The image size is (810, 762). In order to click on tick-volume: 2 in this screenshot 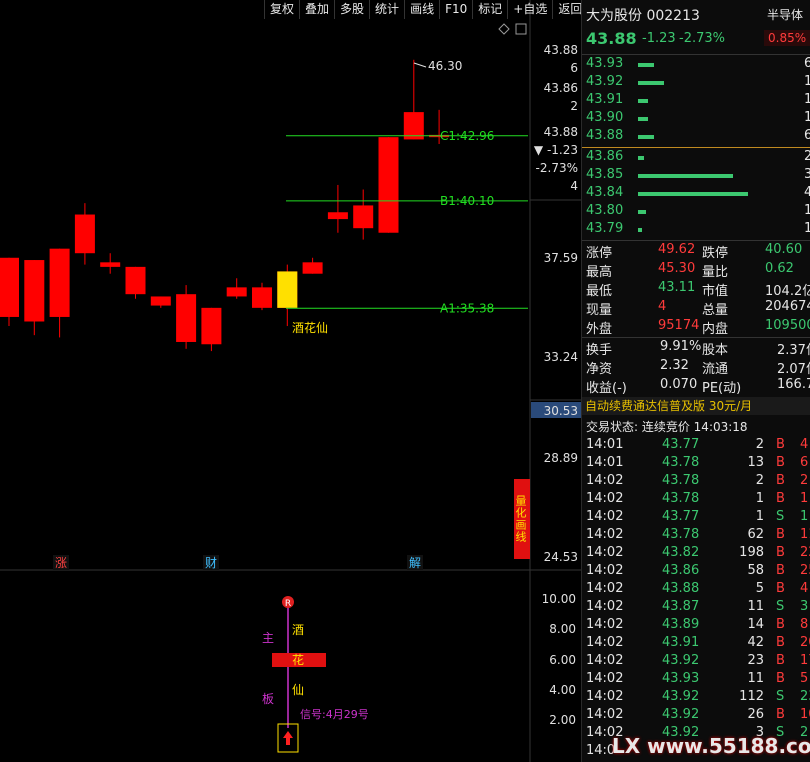, I will do `click(759, 480)`.